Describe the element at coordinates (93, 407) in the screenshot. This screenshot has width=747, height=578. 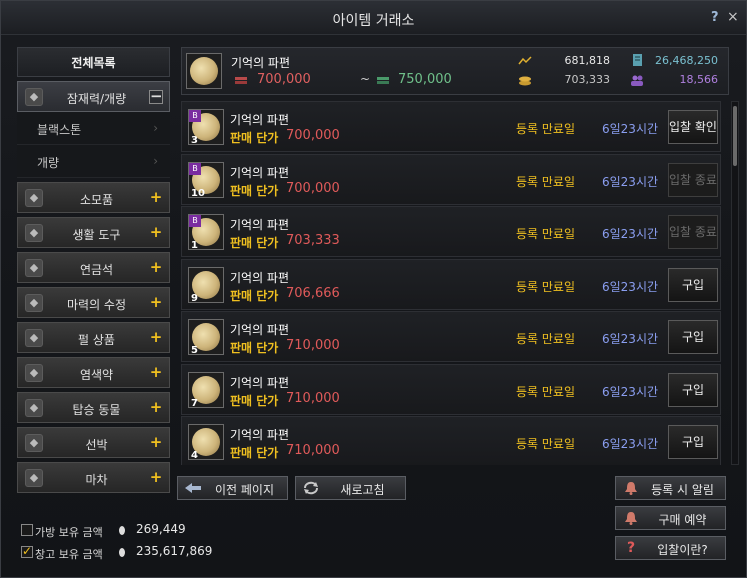
I see `sidebar-category: ◆ 탑승 동물 +` at that location.